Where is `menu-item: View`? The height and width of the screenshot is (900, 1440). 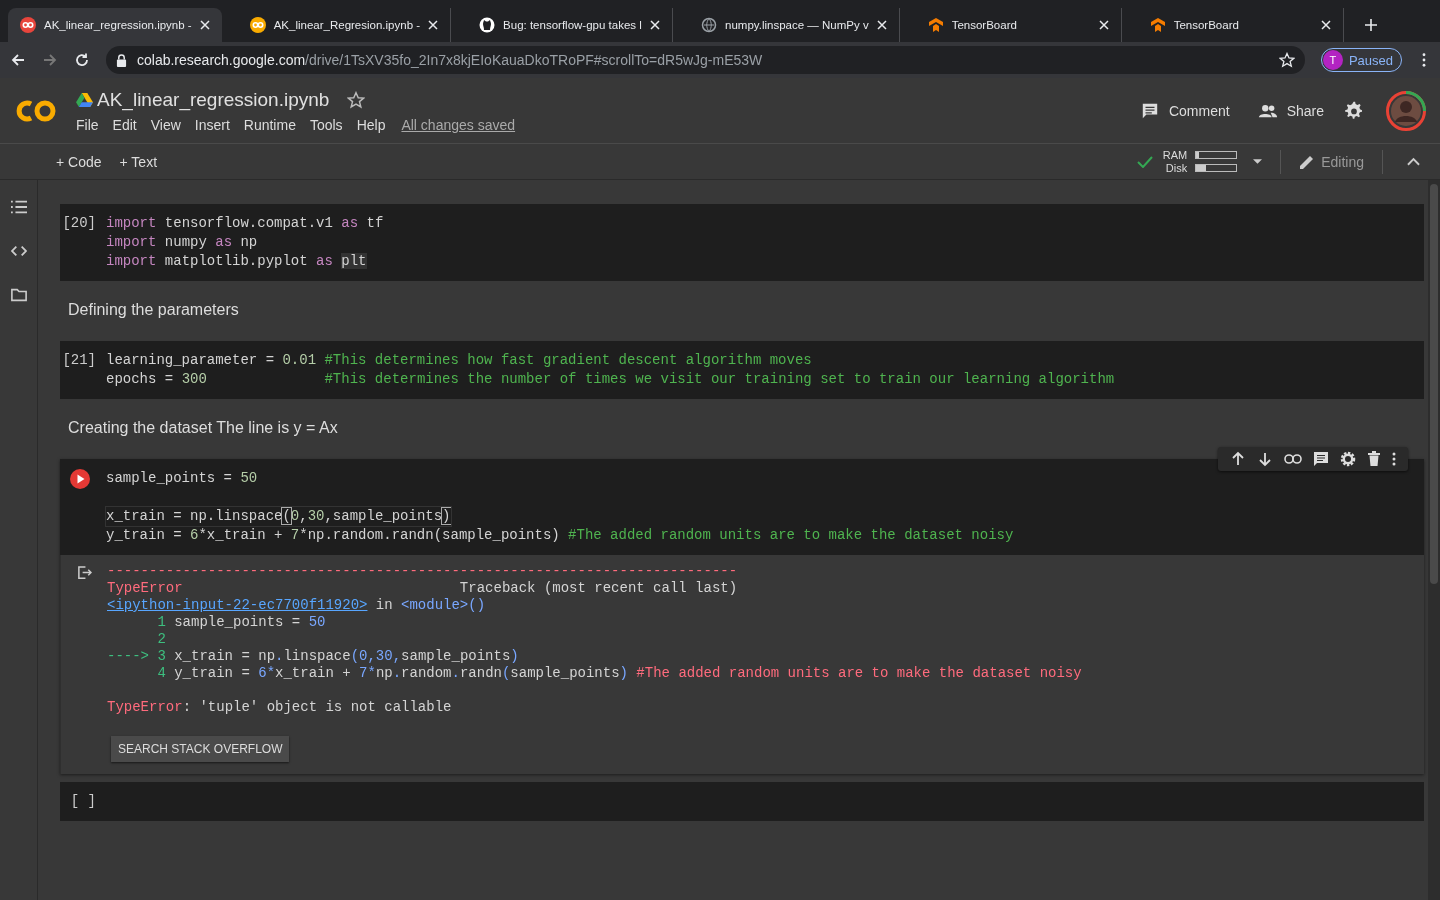
menu-item: View is located at coordinates (165, 124).